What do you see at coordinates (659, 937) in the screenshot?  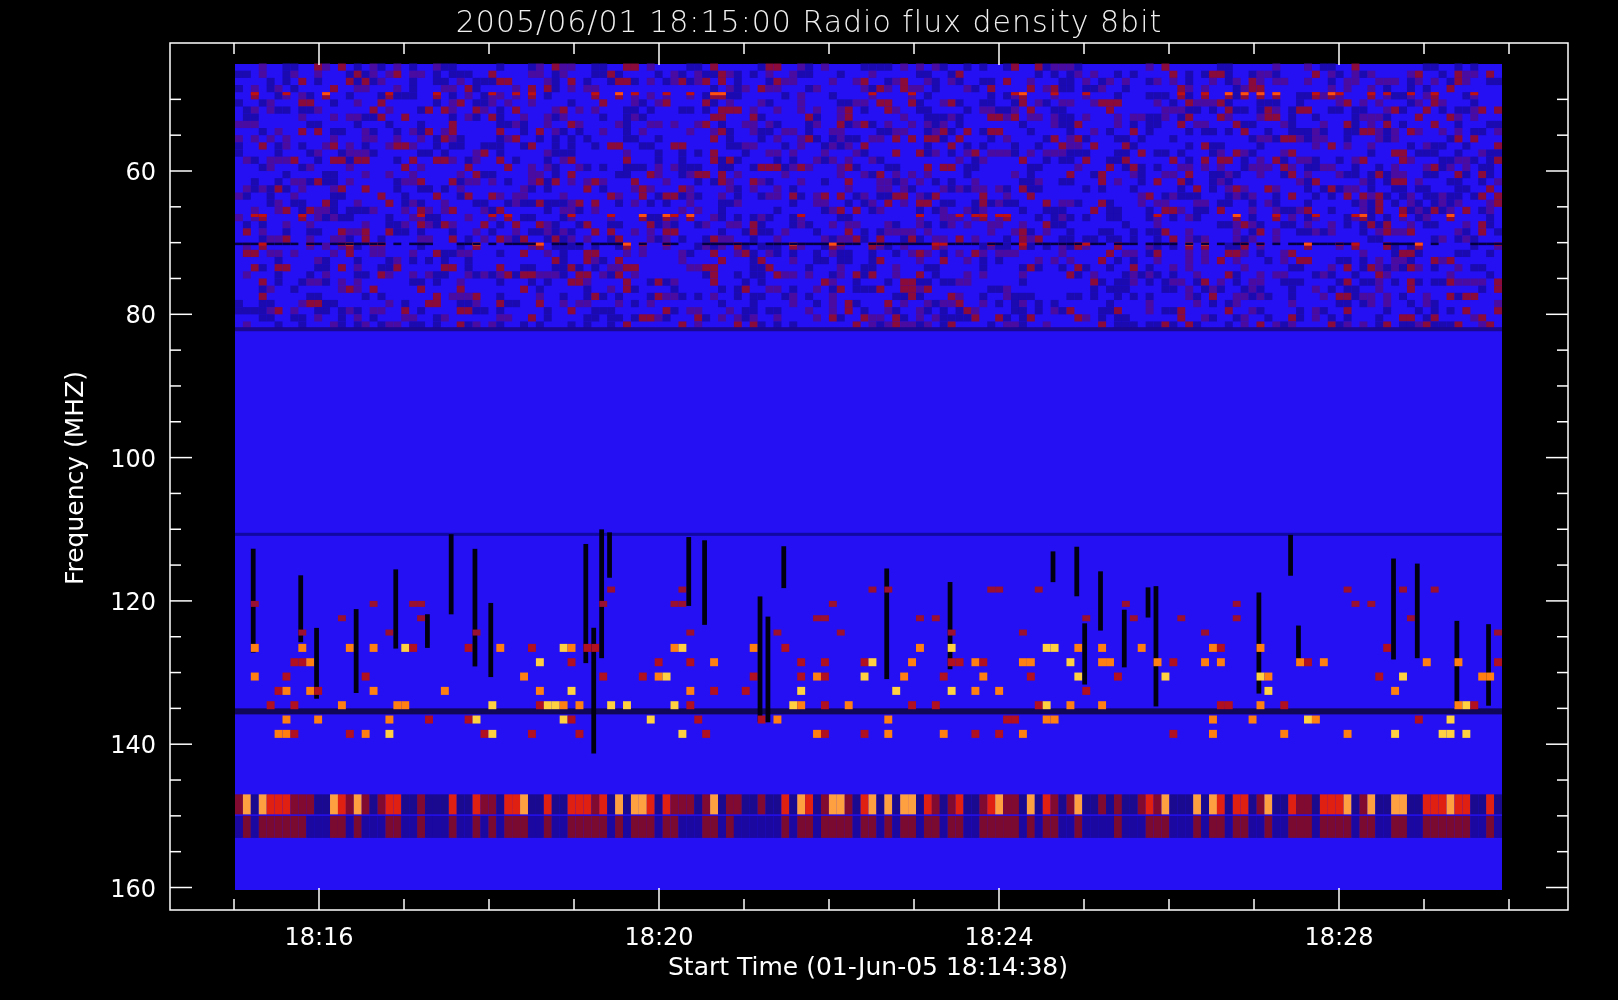 I see `x-tick-label: 18:20` at bounding box center [659, 937].